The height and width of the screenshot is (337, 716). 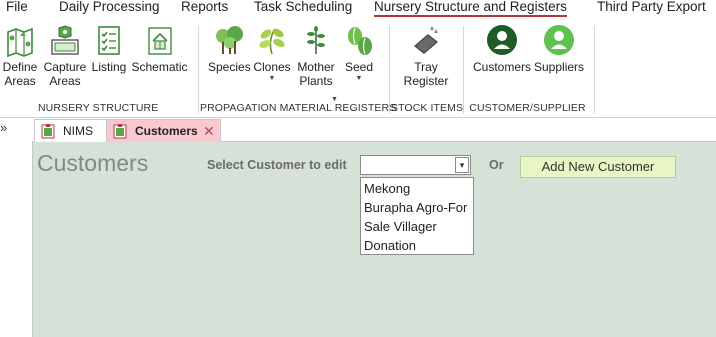 What do you see at coordinates (16, 227) in the screenshot?
I see `navigation-pane-collapsed: »` at bounding box center [16, 227].